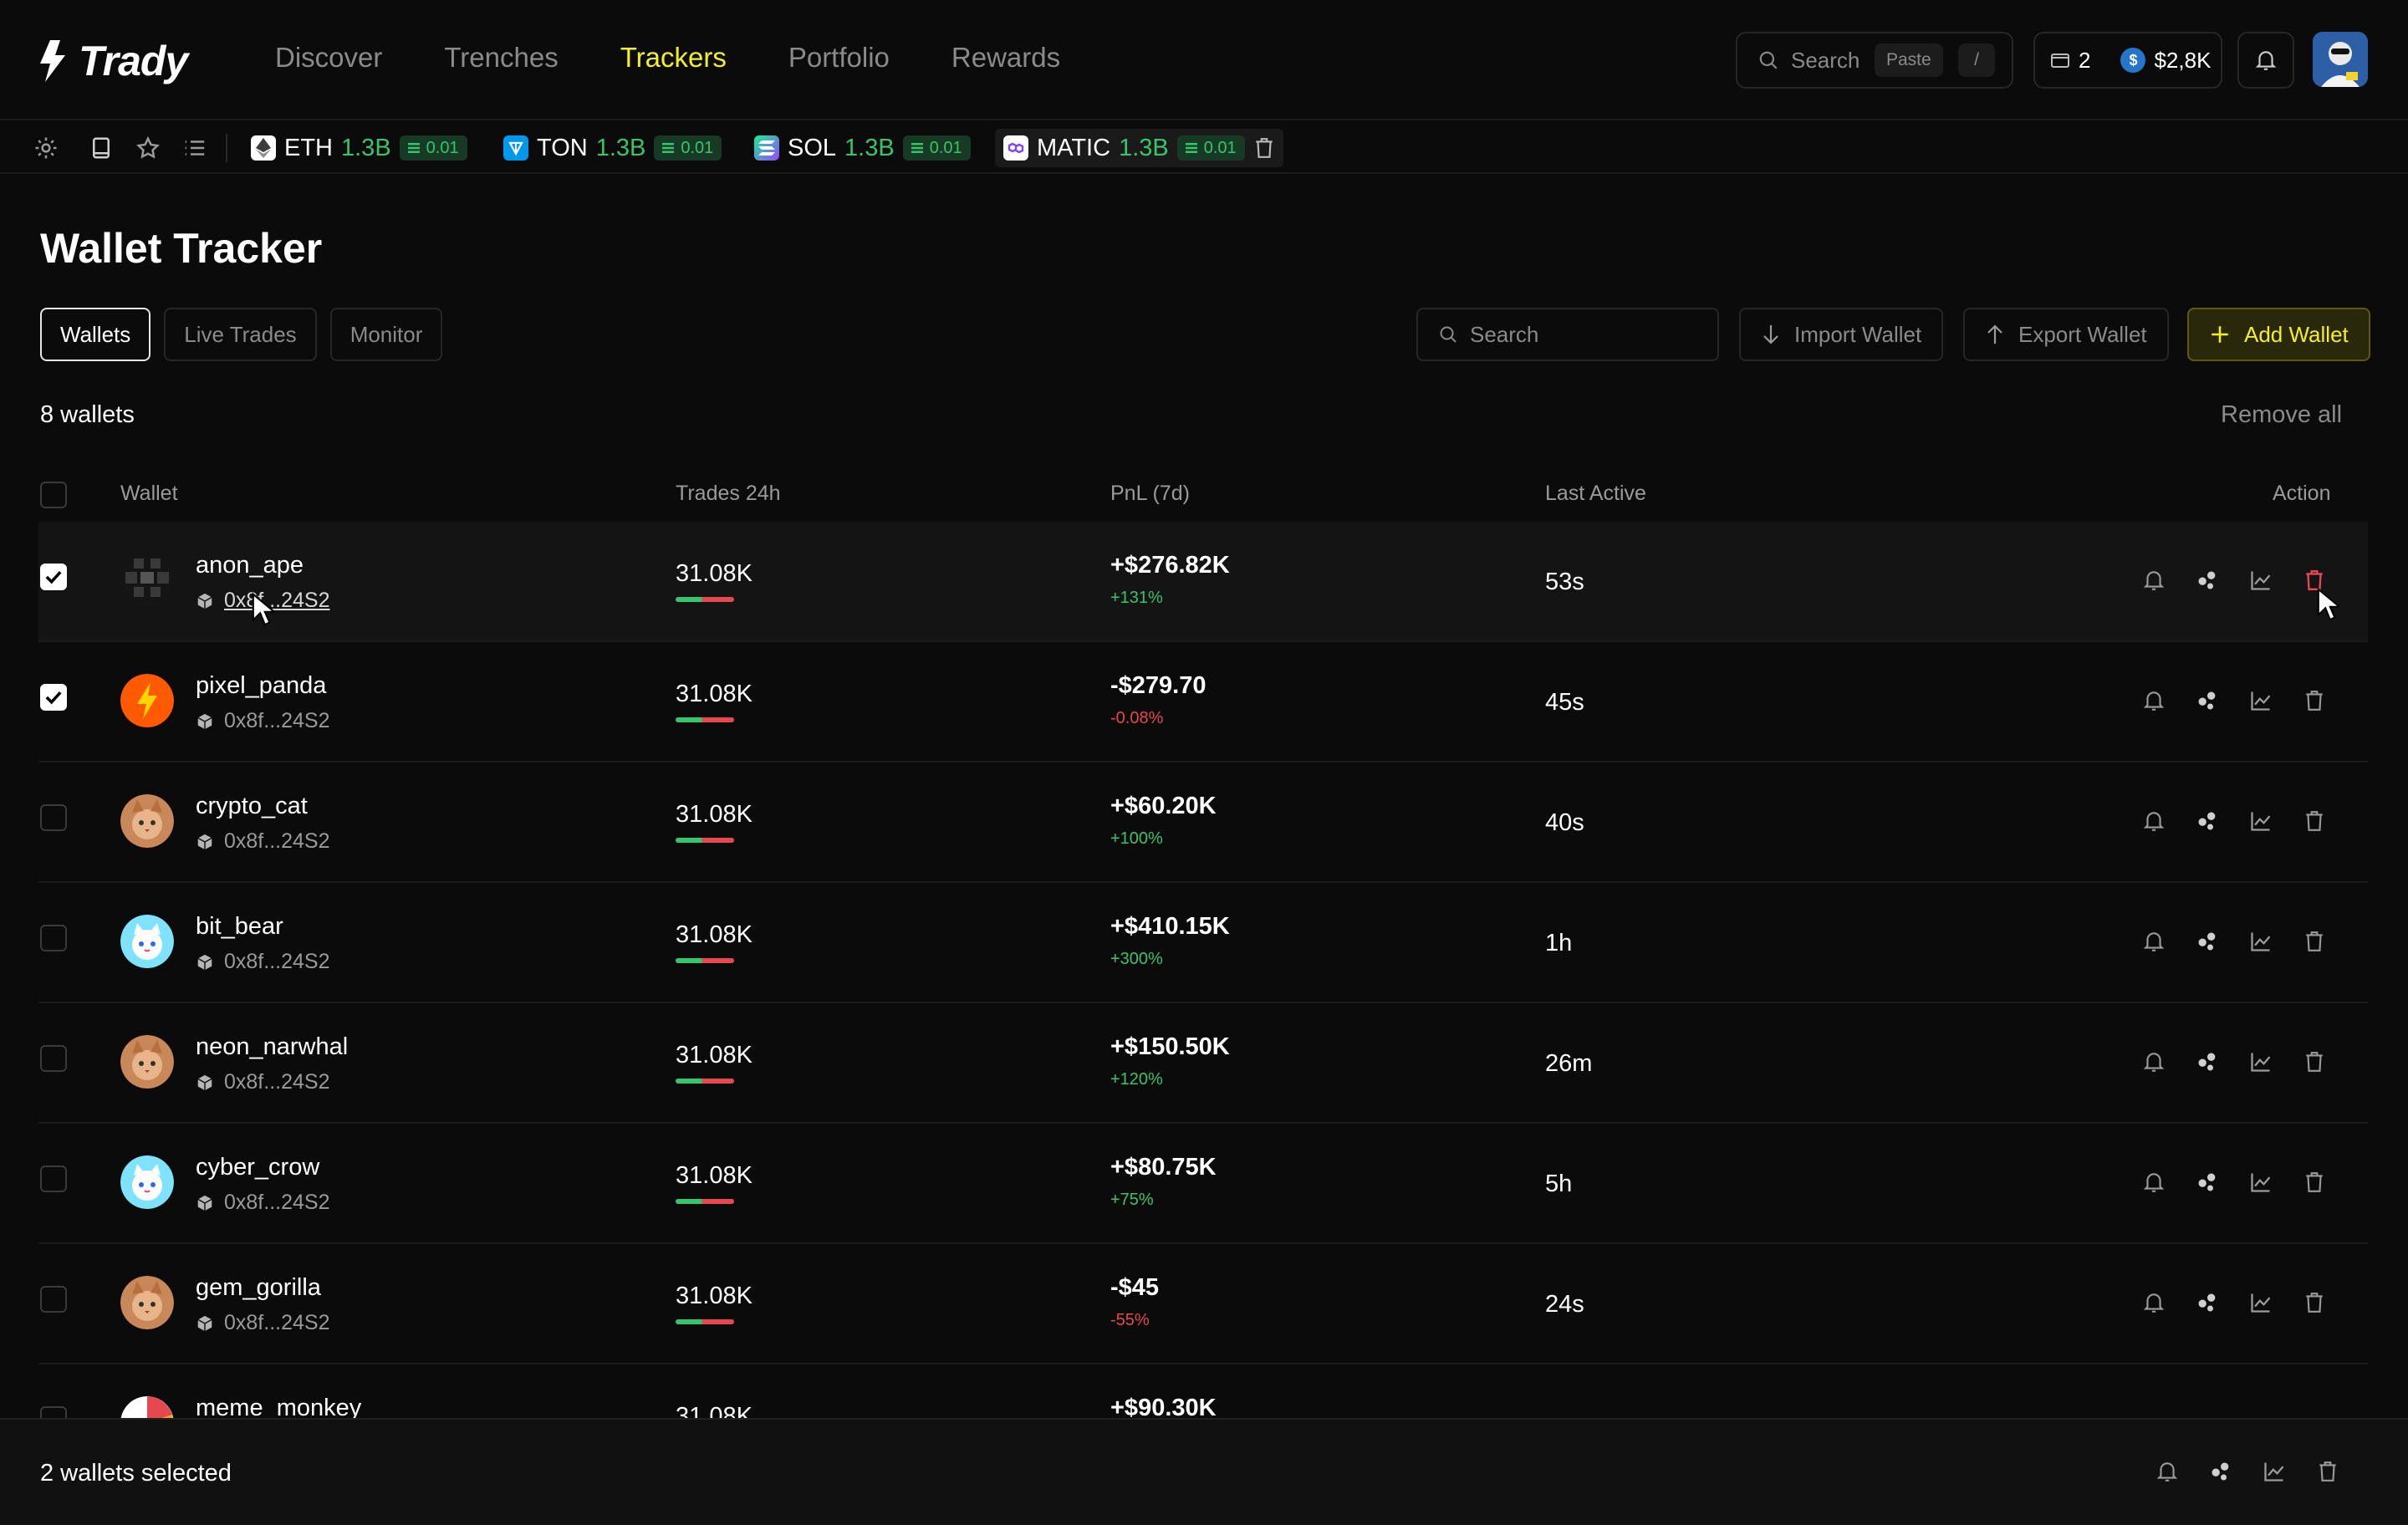  What do you see at coordinates (359, 148) in the screenshot?
I see `ticker-item-eth: ETH 1.3B 0.01` at bounding box center [359, 148].